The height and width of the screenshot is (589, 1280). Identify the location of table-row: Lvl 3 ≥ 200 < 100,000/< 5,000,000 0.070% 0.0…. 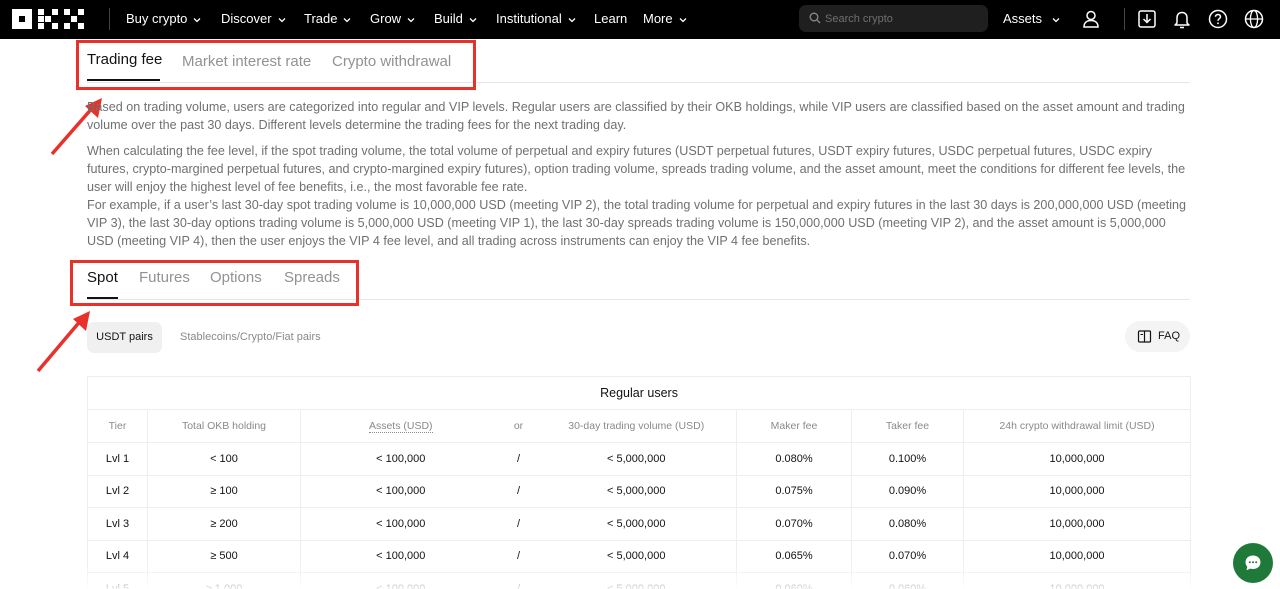
(639, 524).